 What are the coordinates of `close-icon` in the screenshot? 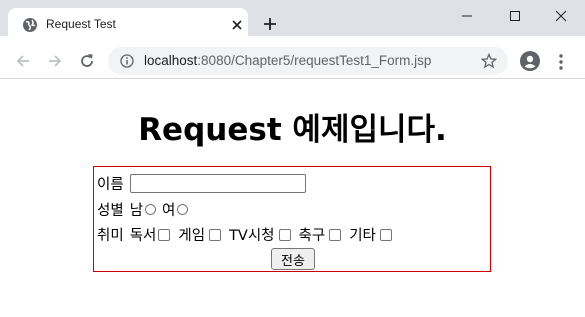 It's located at (237, 25).